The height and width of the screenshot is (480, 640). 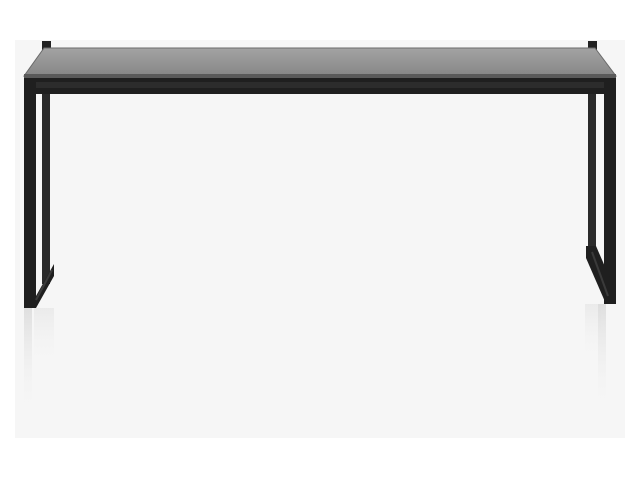 I want to click on glass-edge, so click(x=320, y=76).